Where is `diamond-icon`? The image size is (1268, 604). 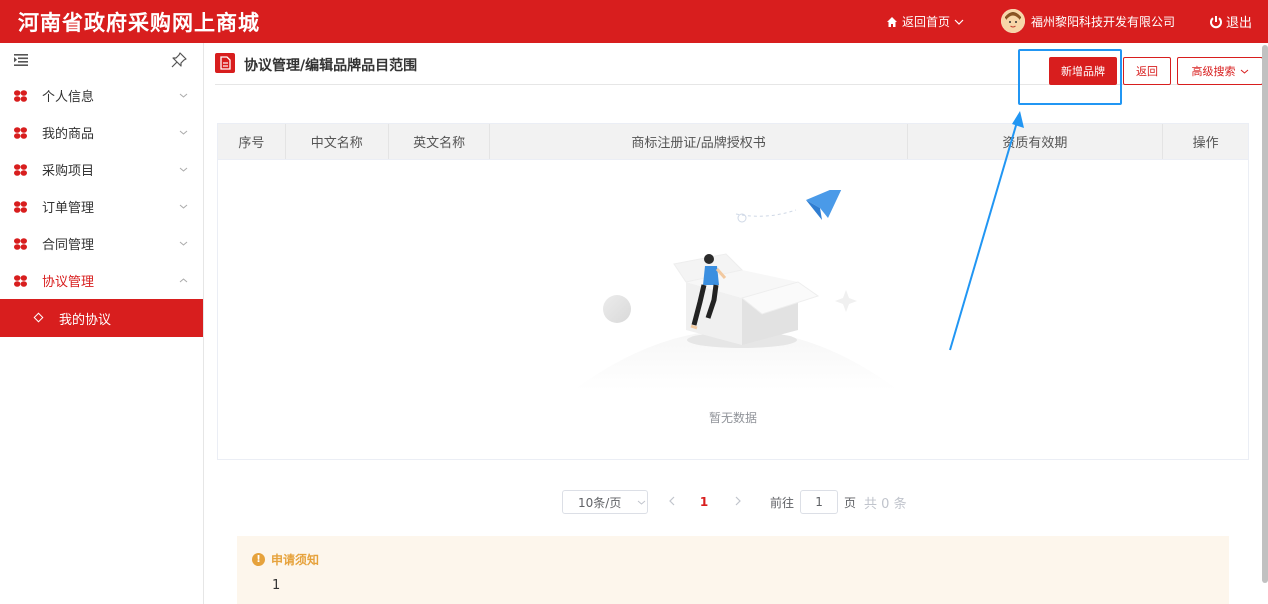
diamond-icon is located at coordinates (38, 317).